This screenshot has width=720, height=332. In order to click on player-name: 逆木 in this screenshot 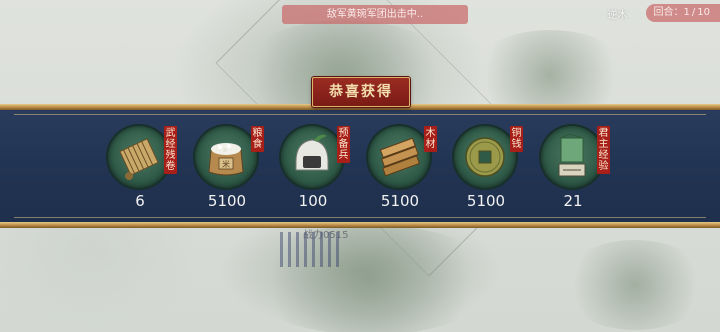, I will do `click(618, 13)`.